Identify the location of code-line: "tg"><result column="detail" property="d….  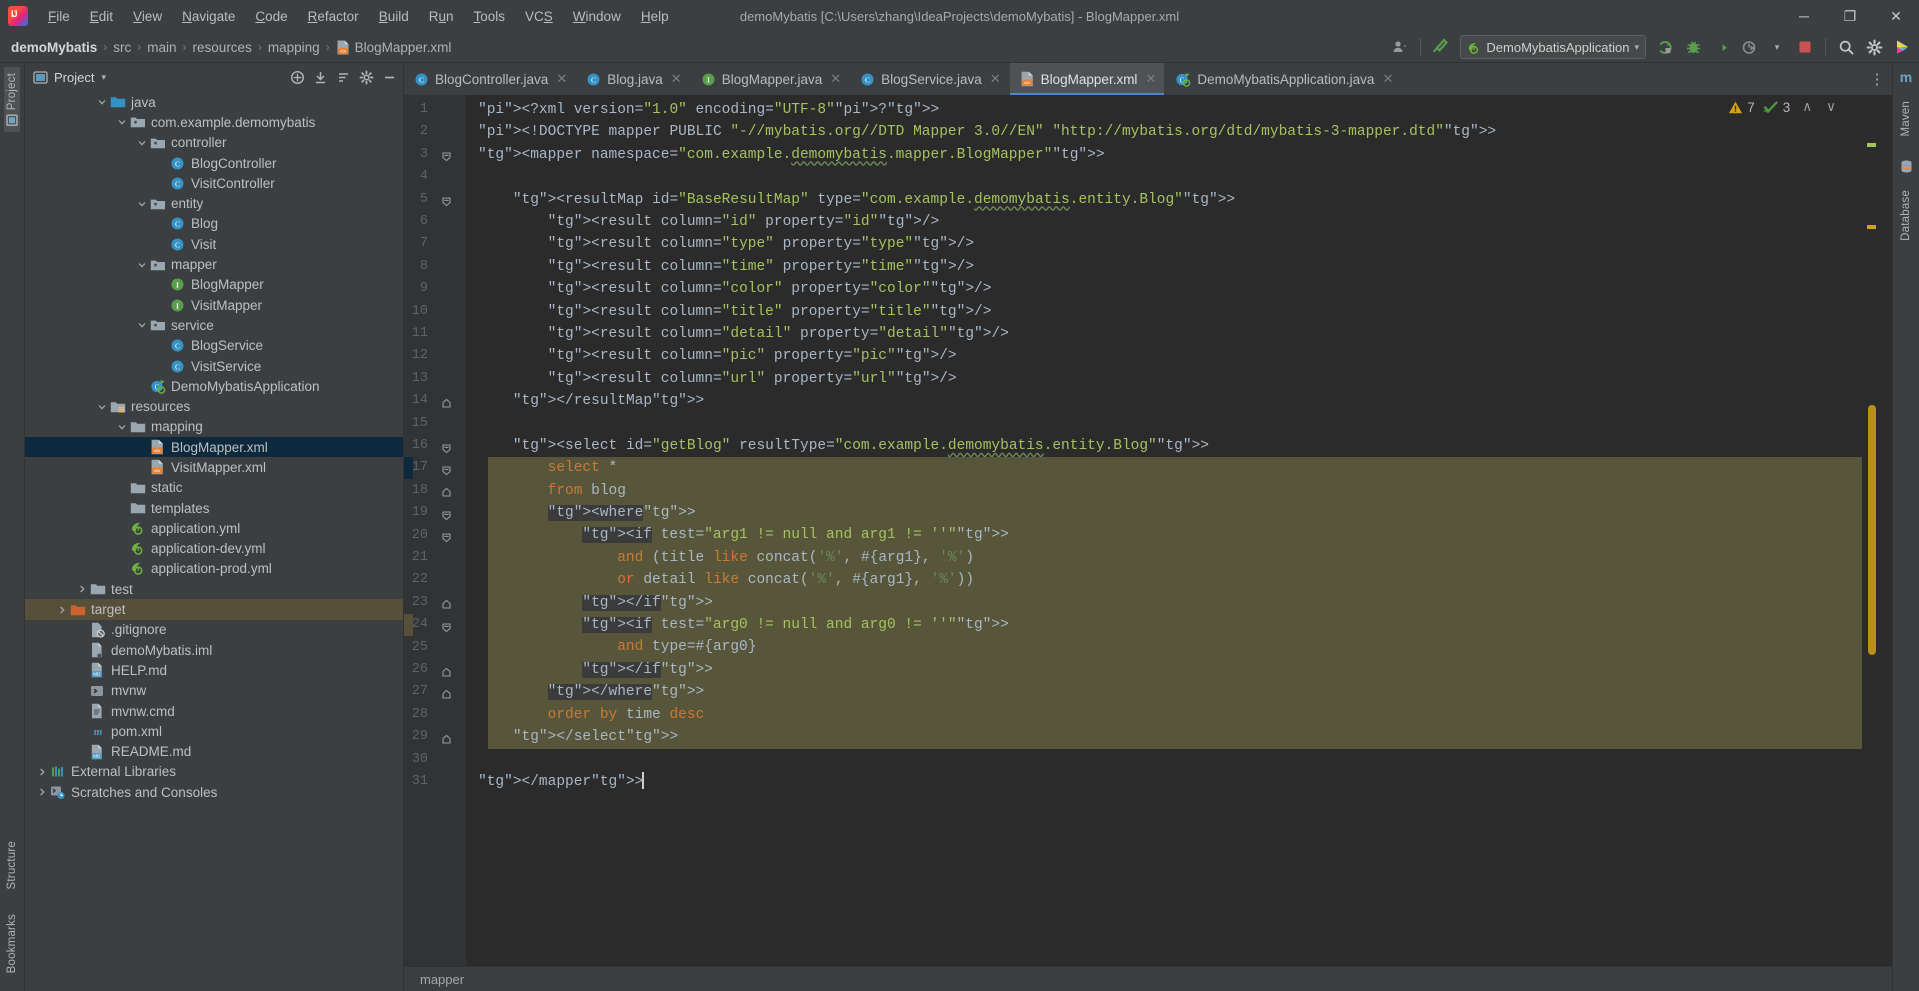
(1179, 334).